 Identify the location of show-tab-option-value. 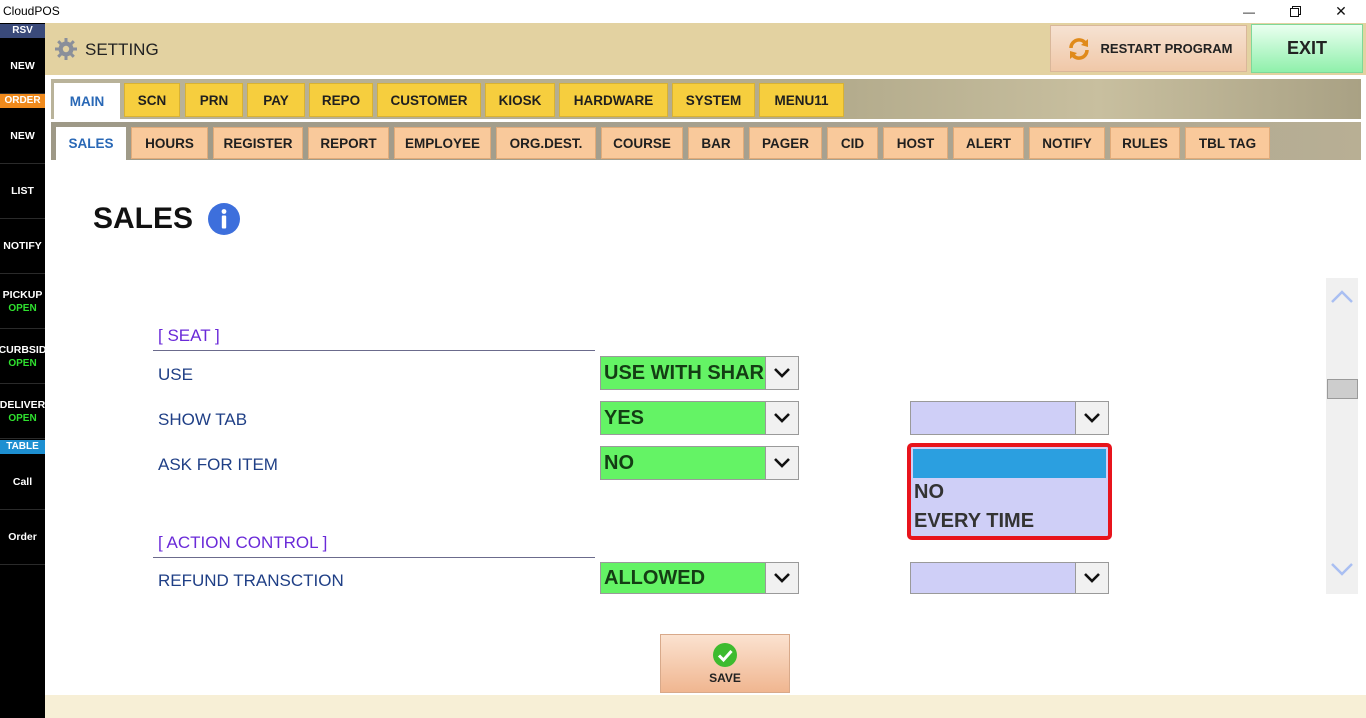
(993, 418).